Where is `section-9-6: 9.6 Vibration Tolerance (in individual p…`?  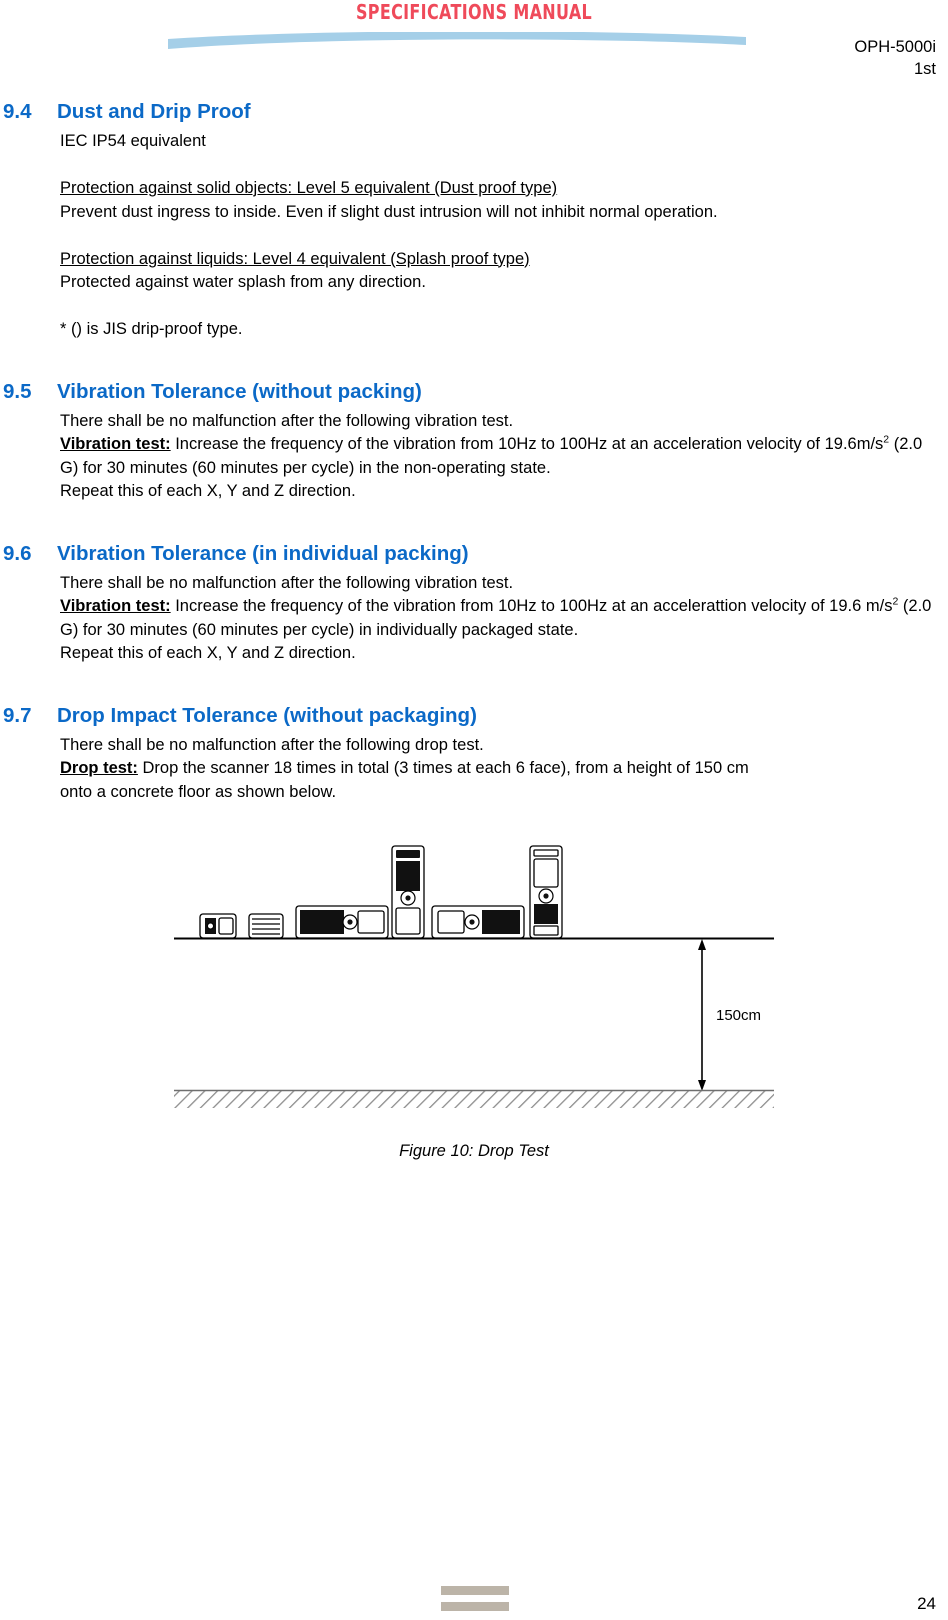
section-9-6: 9.6 Vibration Tolerance (in individual p… is located at coordinates (474, 604).